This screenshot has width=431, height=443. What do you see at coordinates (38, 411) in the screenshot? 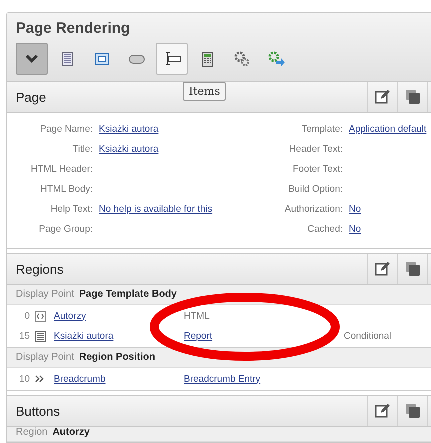
I see `section-title: Buttons` at bounding box center [38, 411].